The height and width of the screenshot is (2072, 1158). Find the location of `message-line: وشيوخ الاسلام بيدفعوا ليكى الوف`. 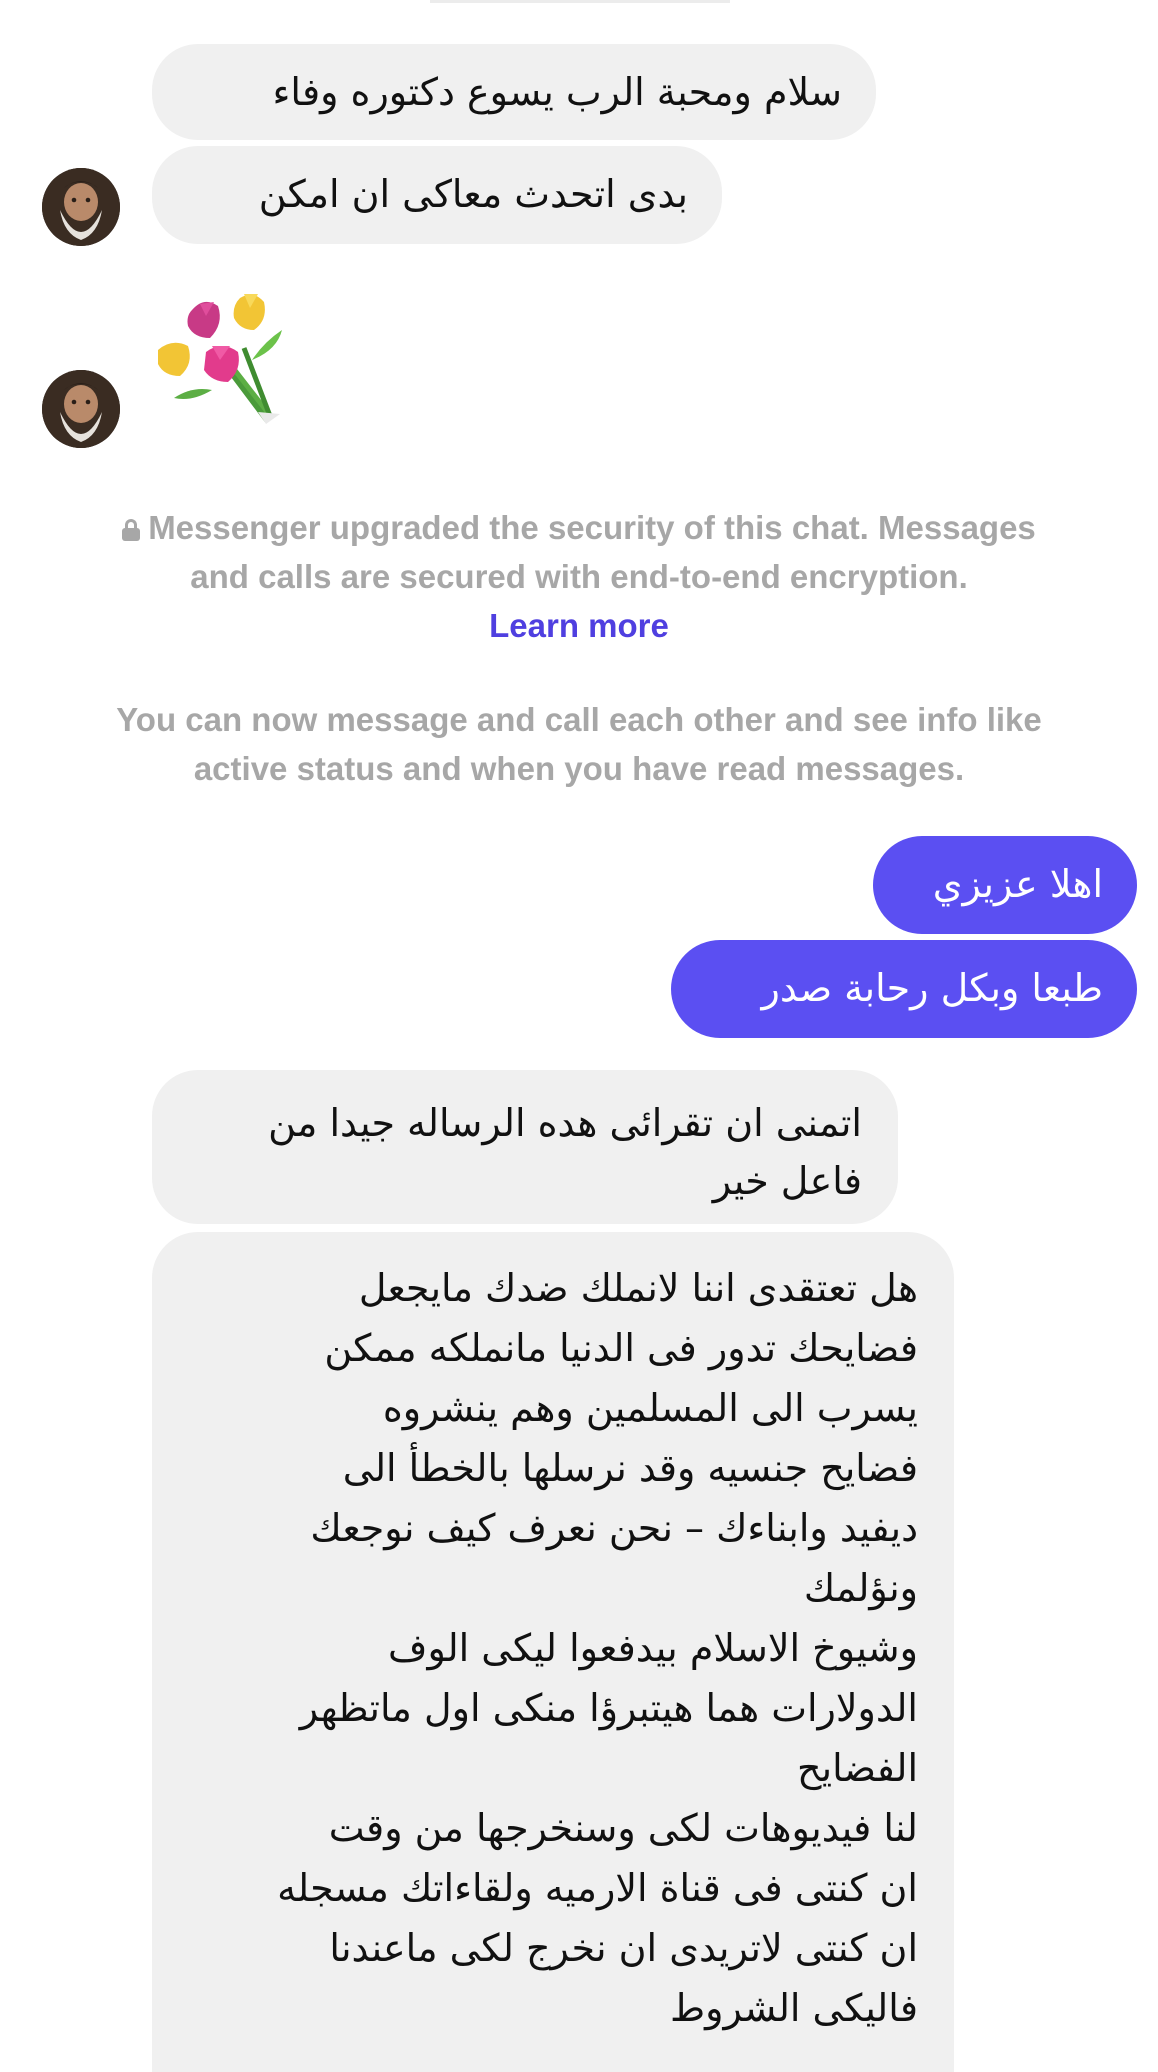

message-line: وشيوخ الاسلام بيدفعوا ليكى الوف is located at coordinates (653, 1648).